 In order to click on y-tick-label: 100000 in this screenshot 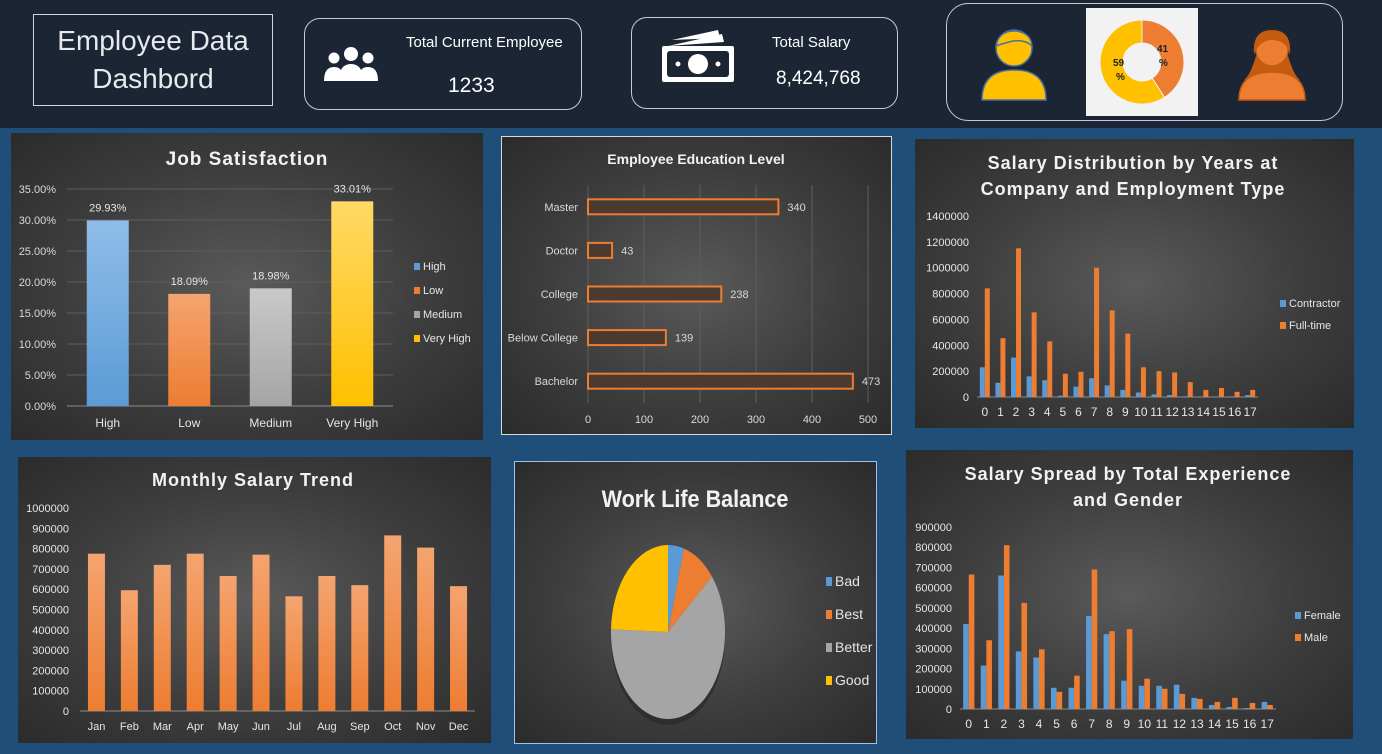, I will do `click(933, 690)`.